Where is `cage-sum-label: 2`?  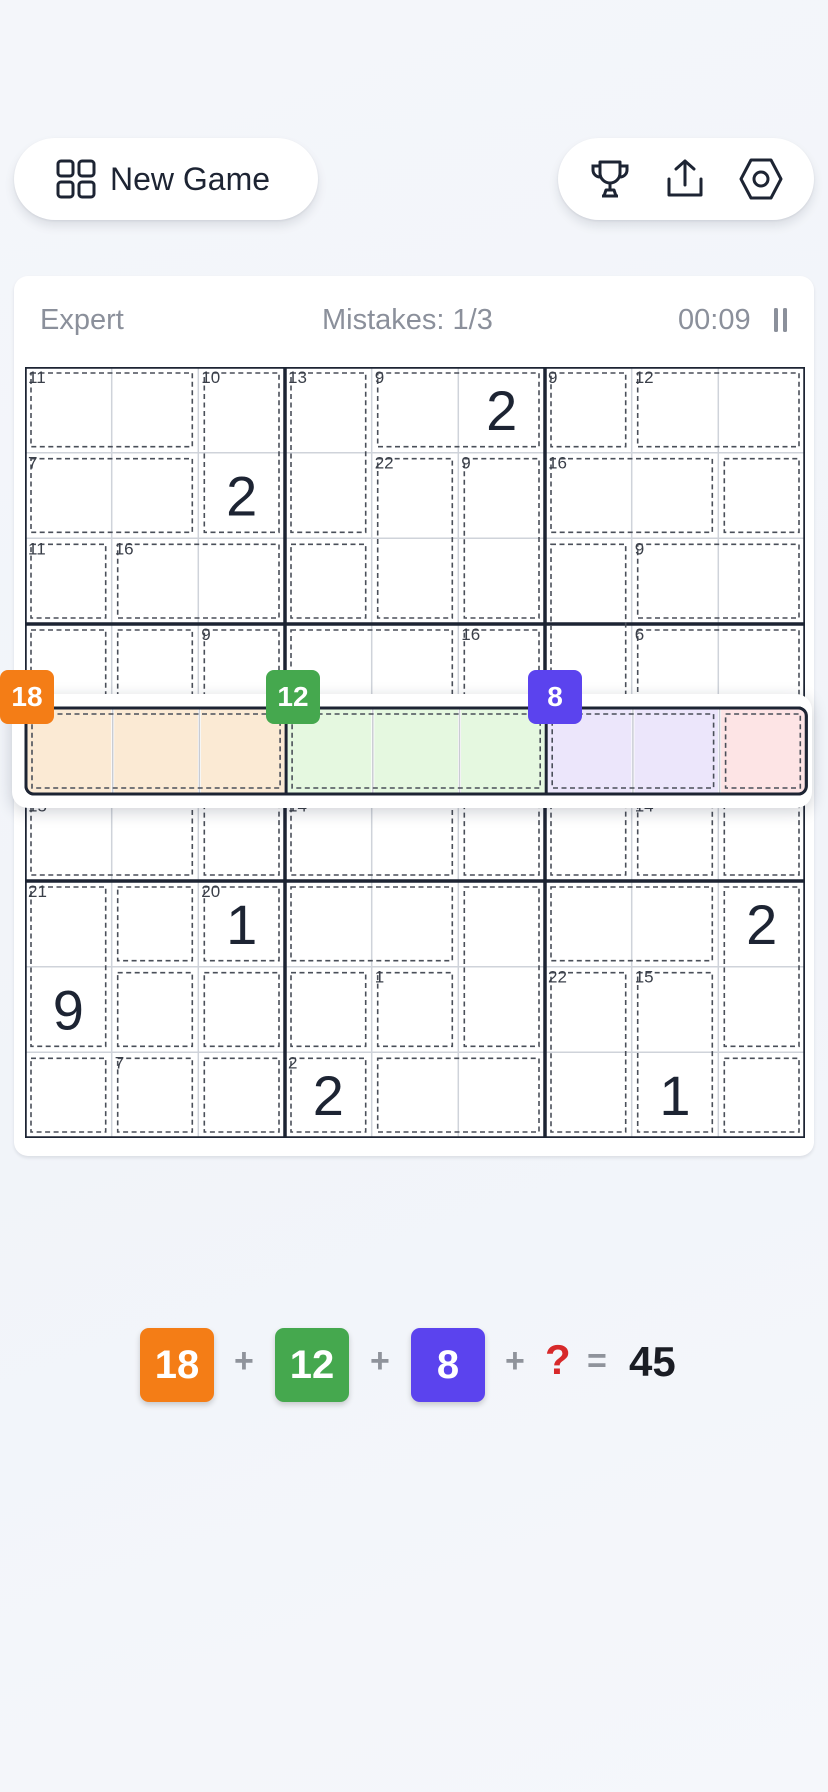
cage-sum-label: 2 is located at coordinates (292, 1062).